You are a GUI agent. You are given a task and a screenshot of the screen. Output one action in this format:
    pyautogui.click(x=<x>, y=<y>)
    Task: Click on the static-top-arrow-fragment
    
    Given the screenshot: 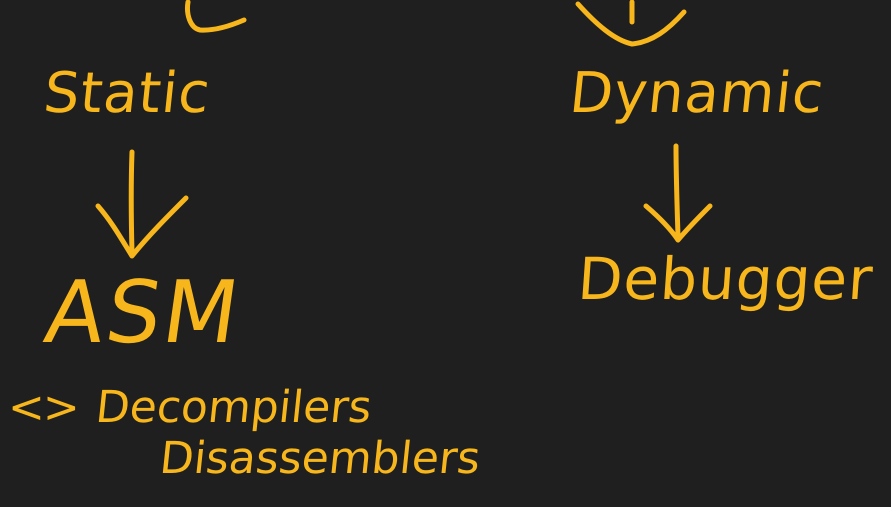 What is the action you would take?
    pyautogui.click(x=216, y=16)
    